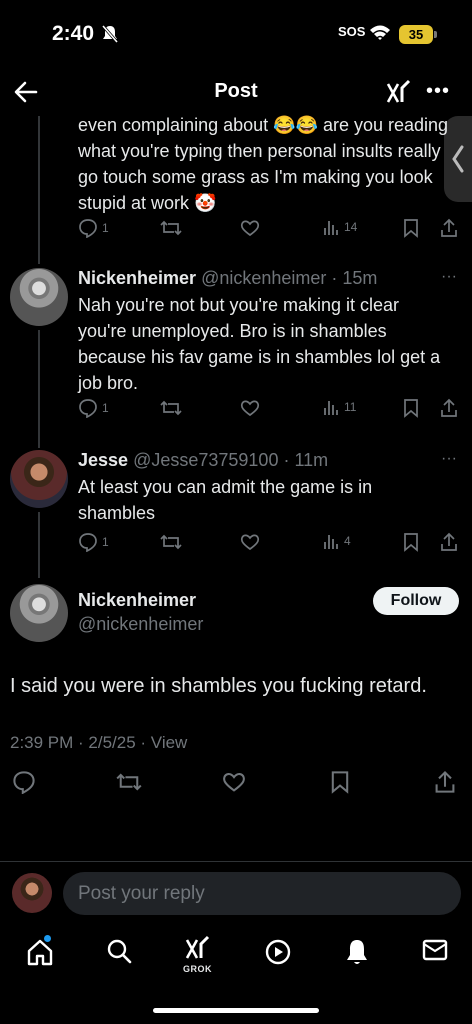 Image resolution: width=472 pixels, height=1024 pixels. What do you see at coordinates (205, 460) in the screenshot?
I see `user-handle: @Jesse73759100` at bounding box center [205, 460].